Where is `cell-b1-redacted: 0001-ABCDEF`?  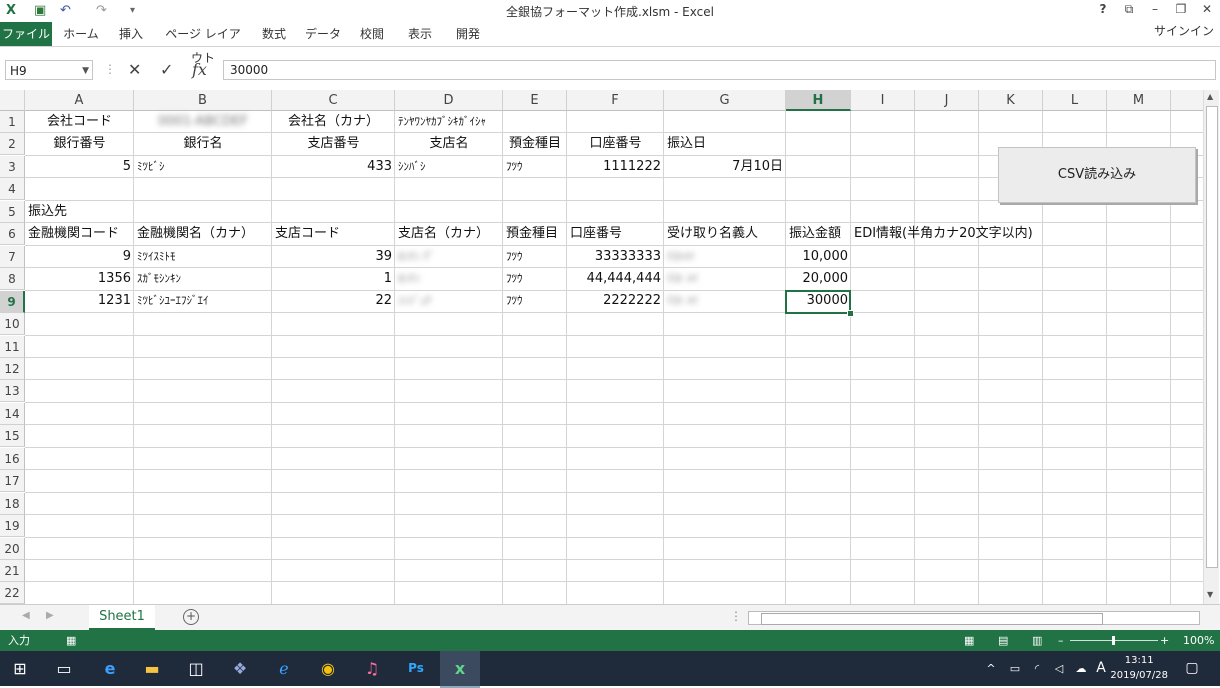 cell-b1-redacted: 0001-ABCDEF is located at coordinates (203, 122).